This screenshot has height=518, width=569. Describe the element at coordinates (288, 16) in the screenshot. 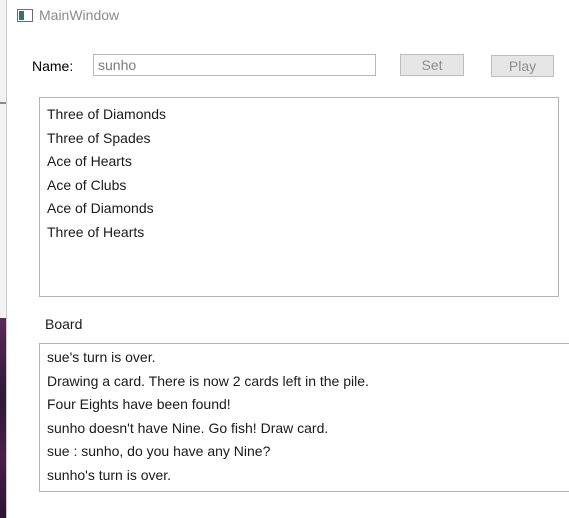

I see `title-bar: MainWindow` at that location.